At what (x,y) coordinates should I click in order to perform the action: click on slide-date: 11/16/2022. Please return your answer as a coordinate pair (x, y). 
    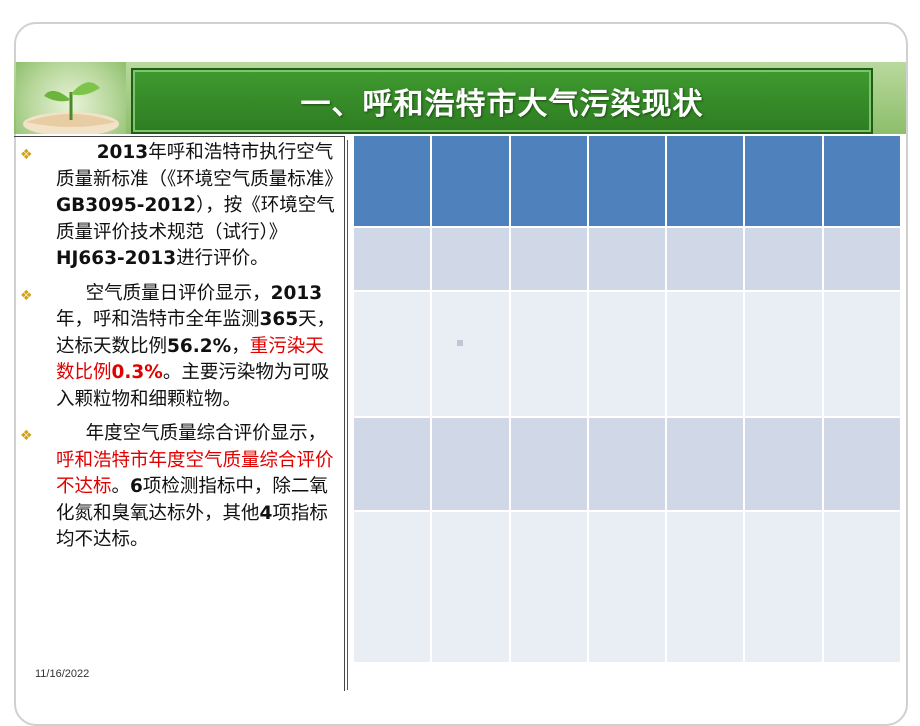
    Looking at the image, I should click on (62, 674).